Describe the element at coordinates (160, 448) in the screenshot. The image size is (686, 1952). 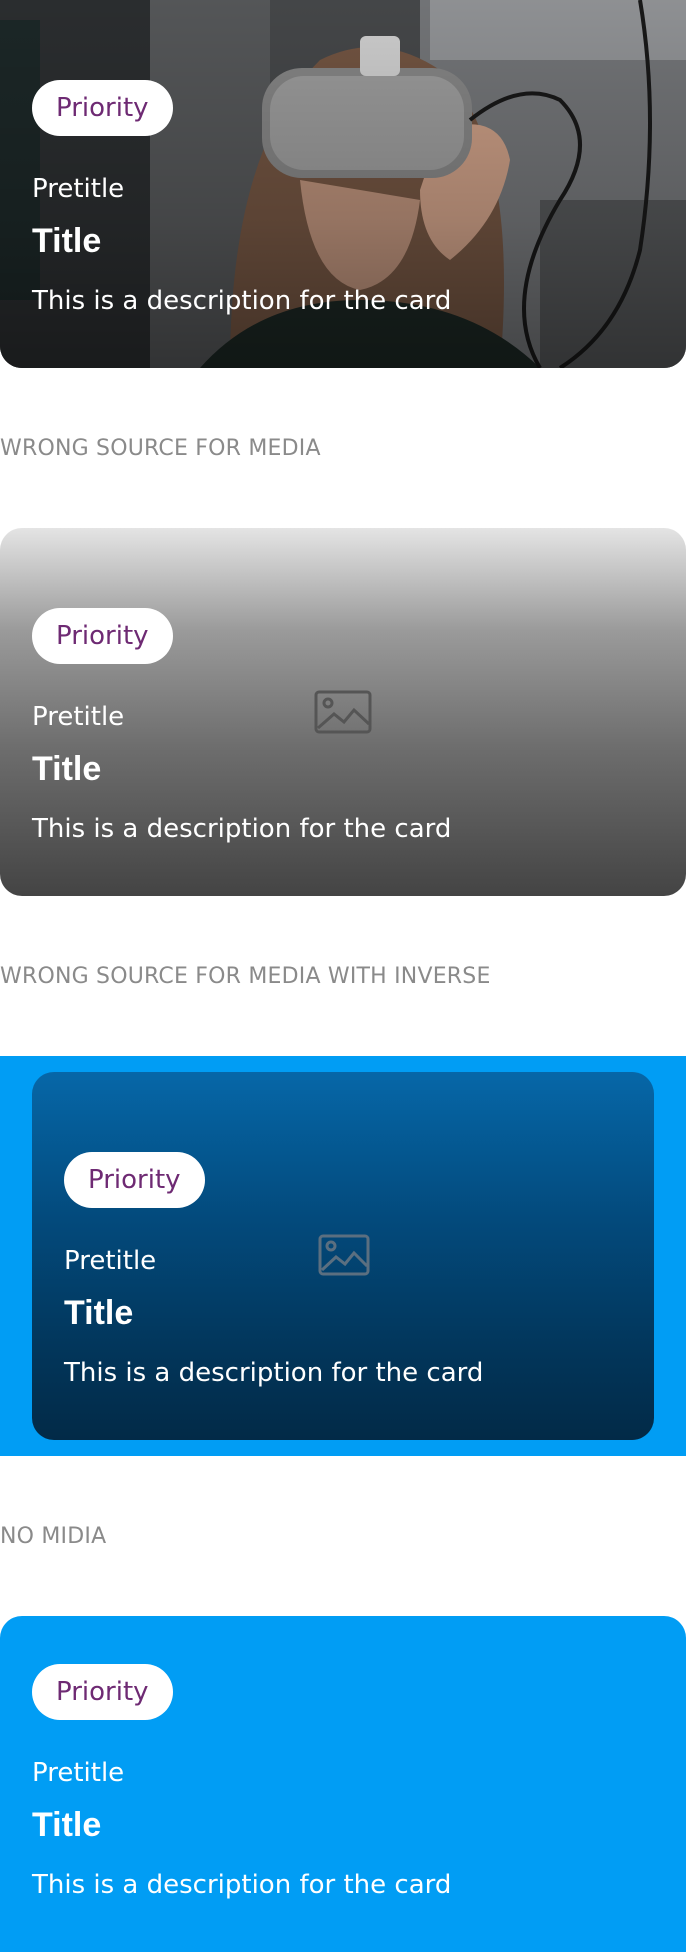
I see `section-label-wrong-source: WRONG SOURCE FOR MEDIA` at that location.